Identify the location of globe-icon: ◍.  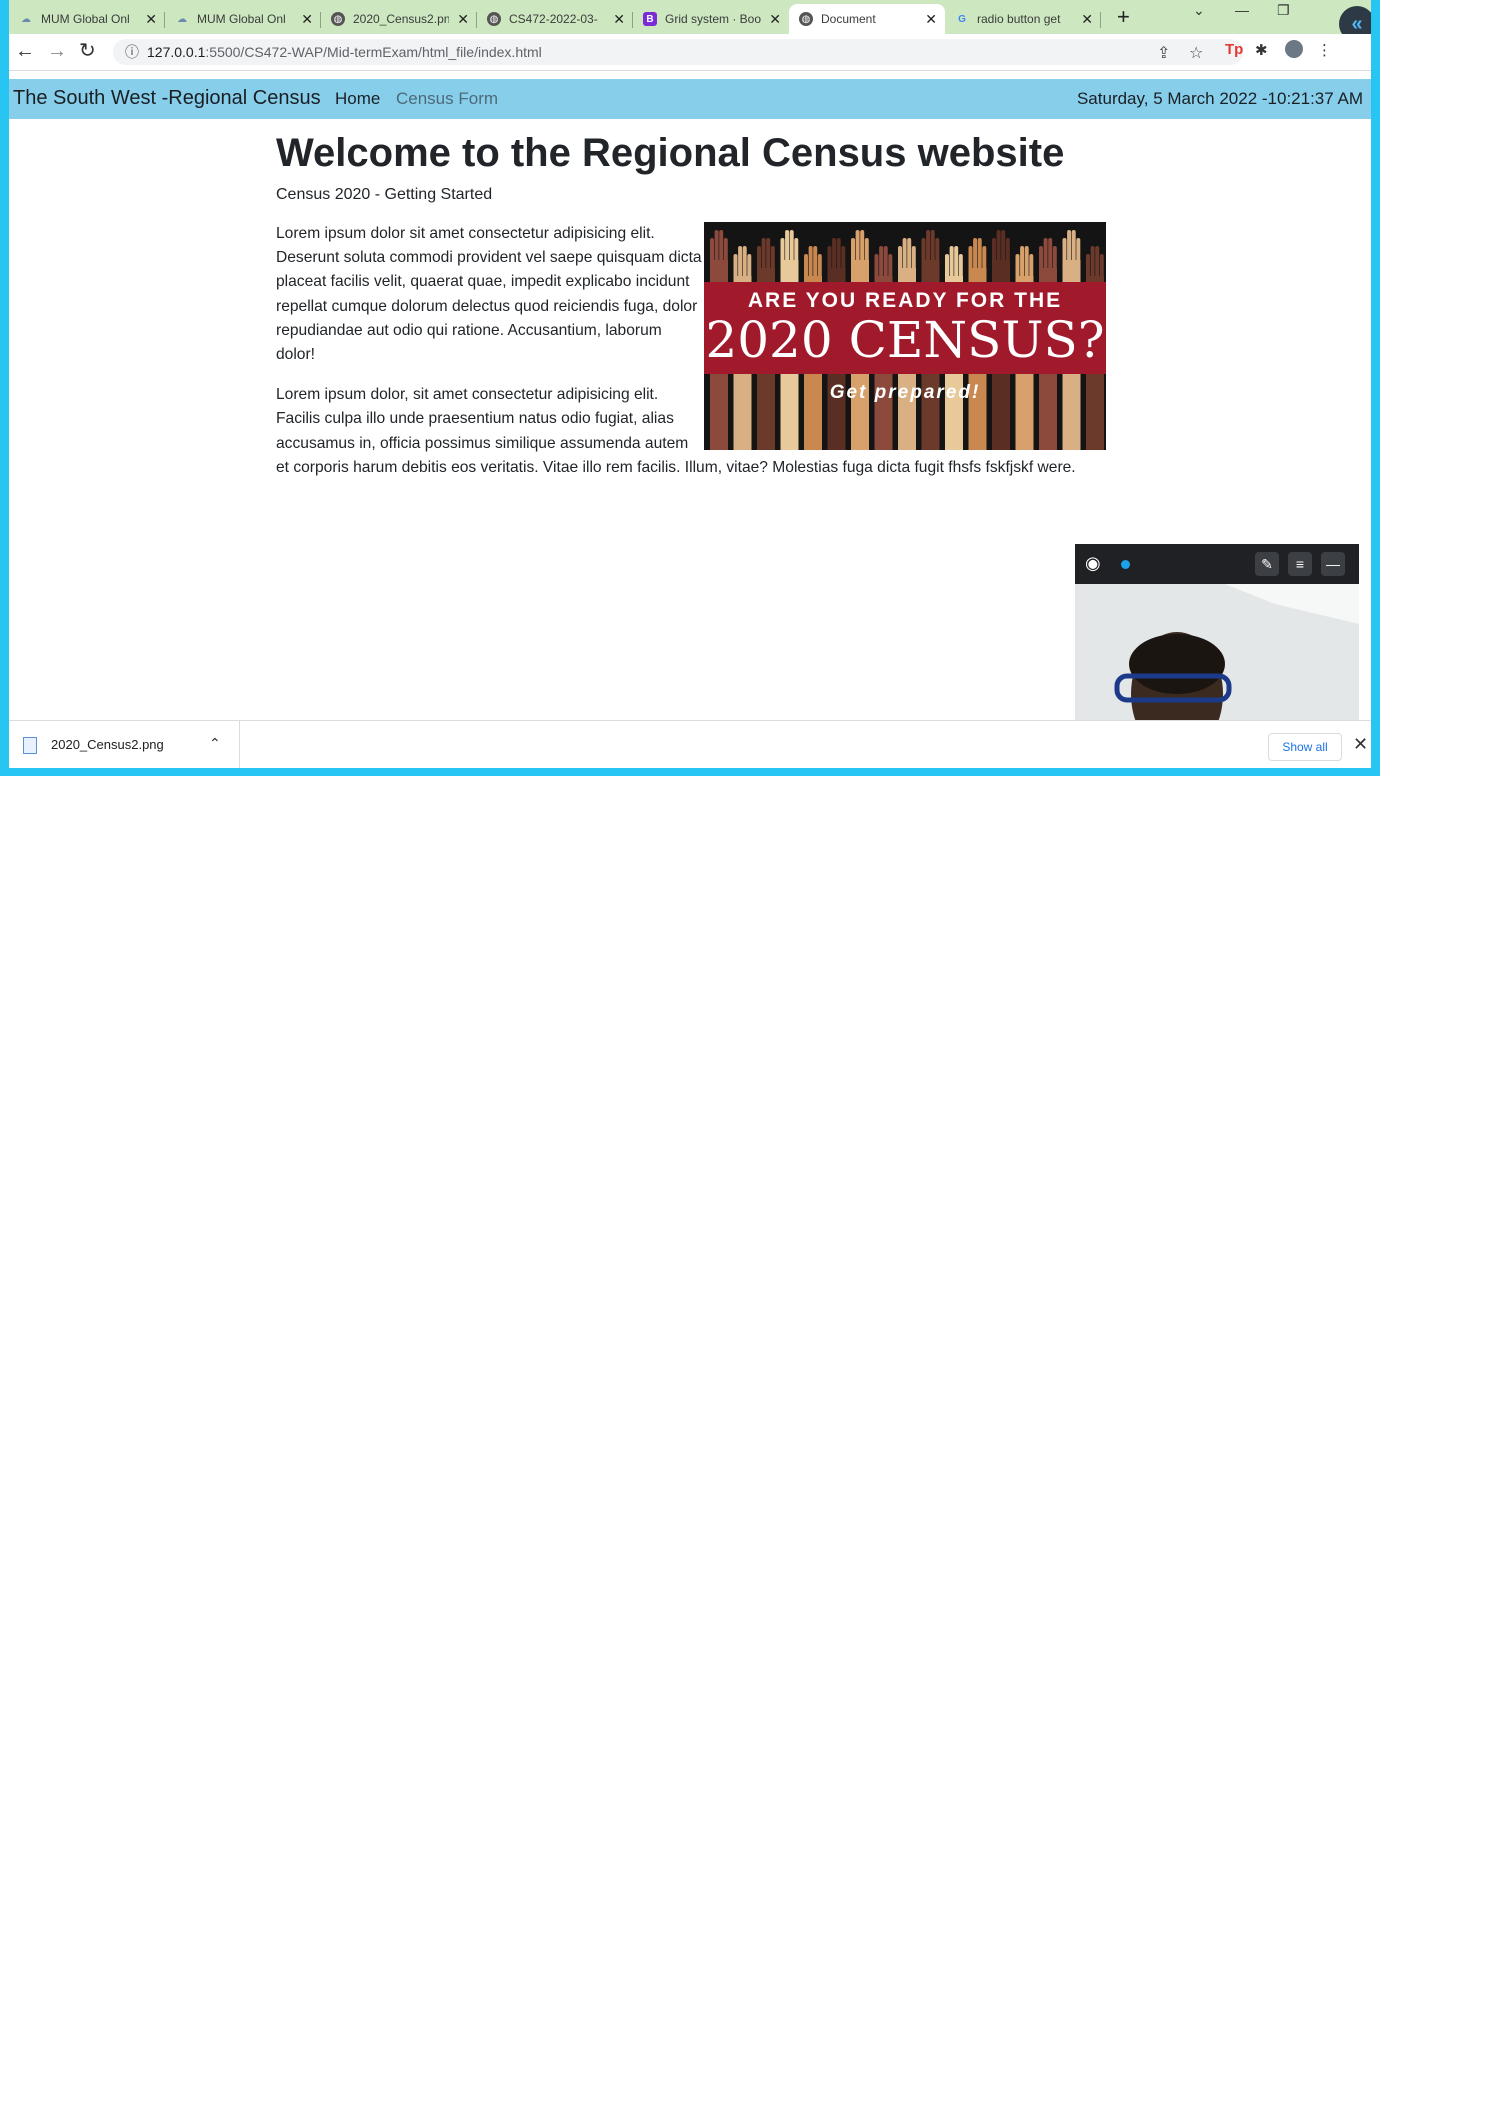
(806, 19).